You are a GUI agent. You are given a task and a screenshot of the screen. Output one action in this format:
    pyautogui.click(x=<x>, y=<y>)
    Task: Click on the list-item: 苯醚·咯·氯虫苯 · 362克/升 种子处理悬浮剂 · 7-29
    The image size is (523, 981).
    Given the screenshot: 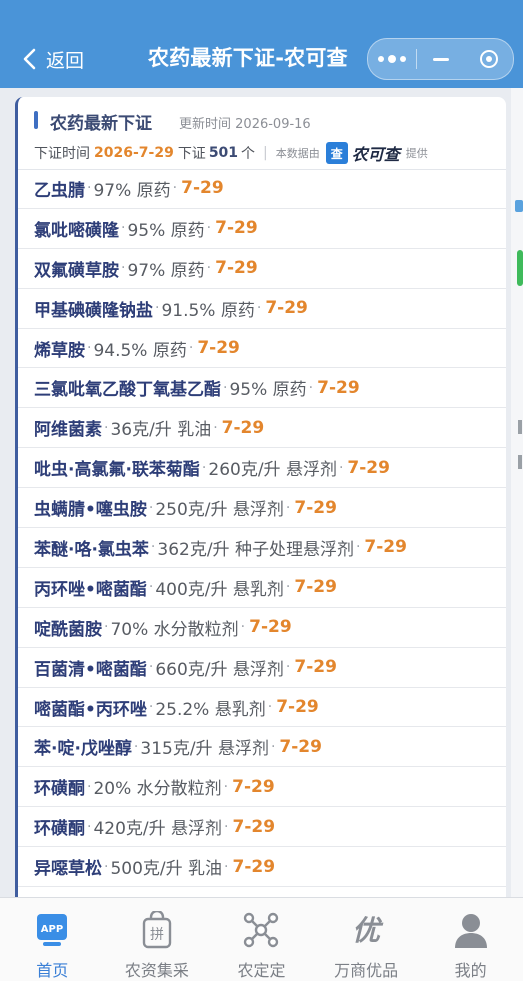 What is the action you would take?
    pyautogui.click(x=262, y=548)
    